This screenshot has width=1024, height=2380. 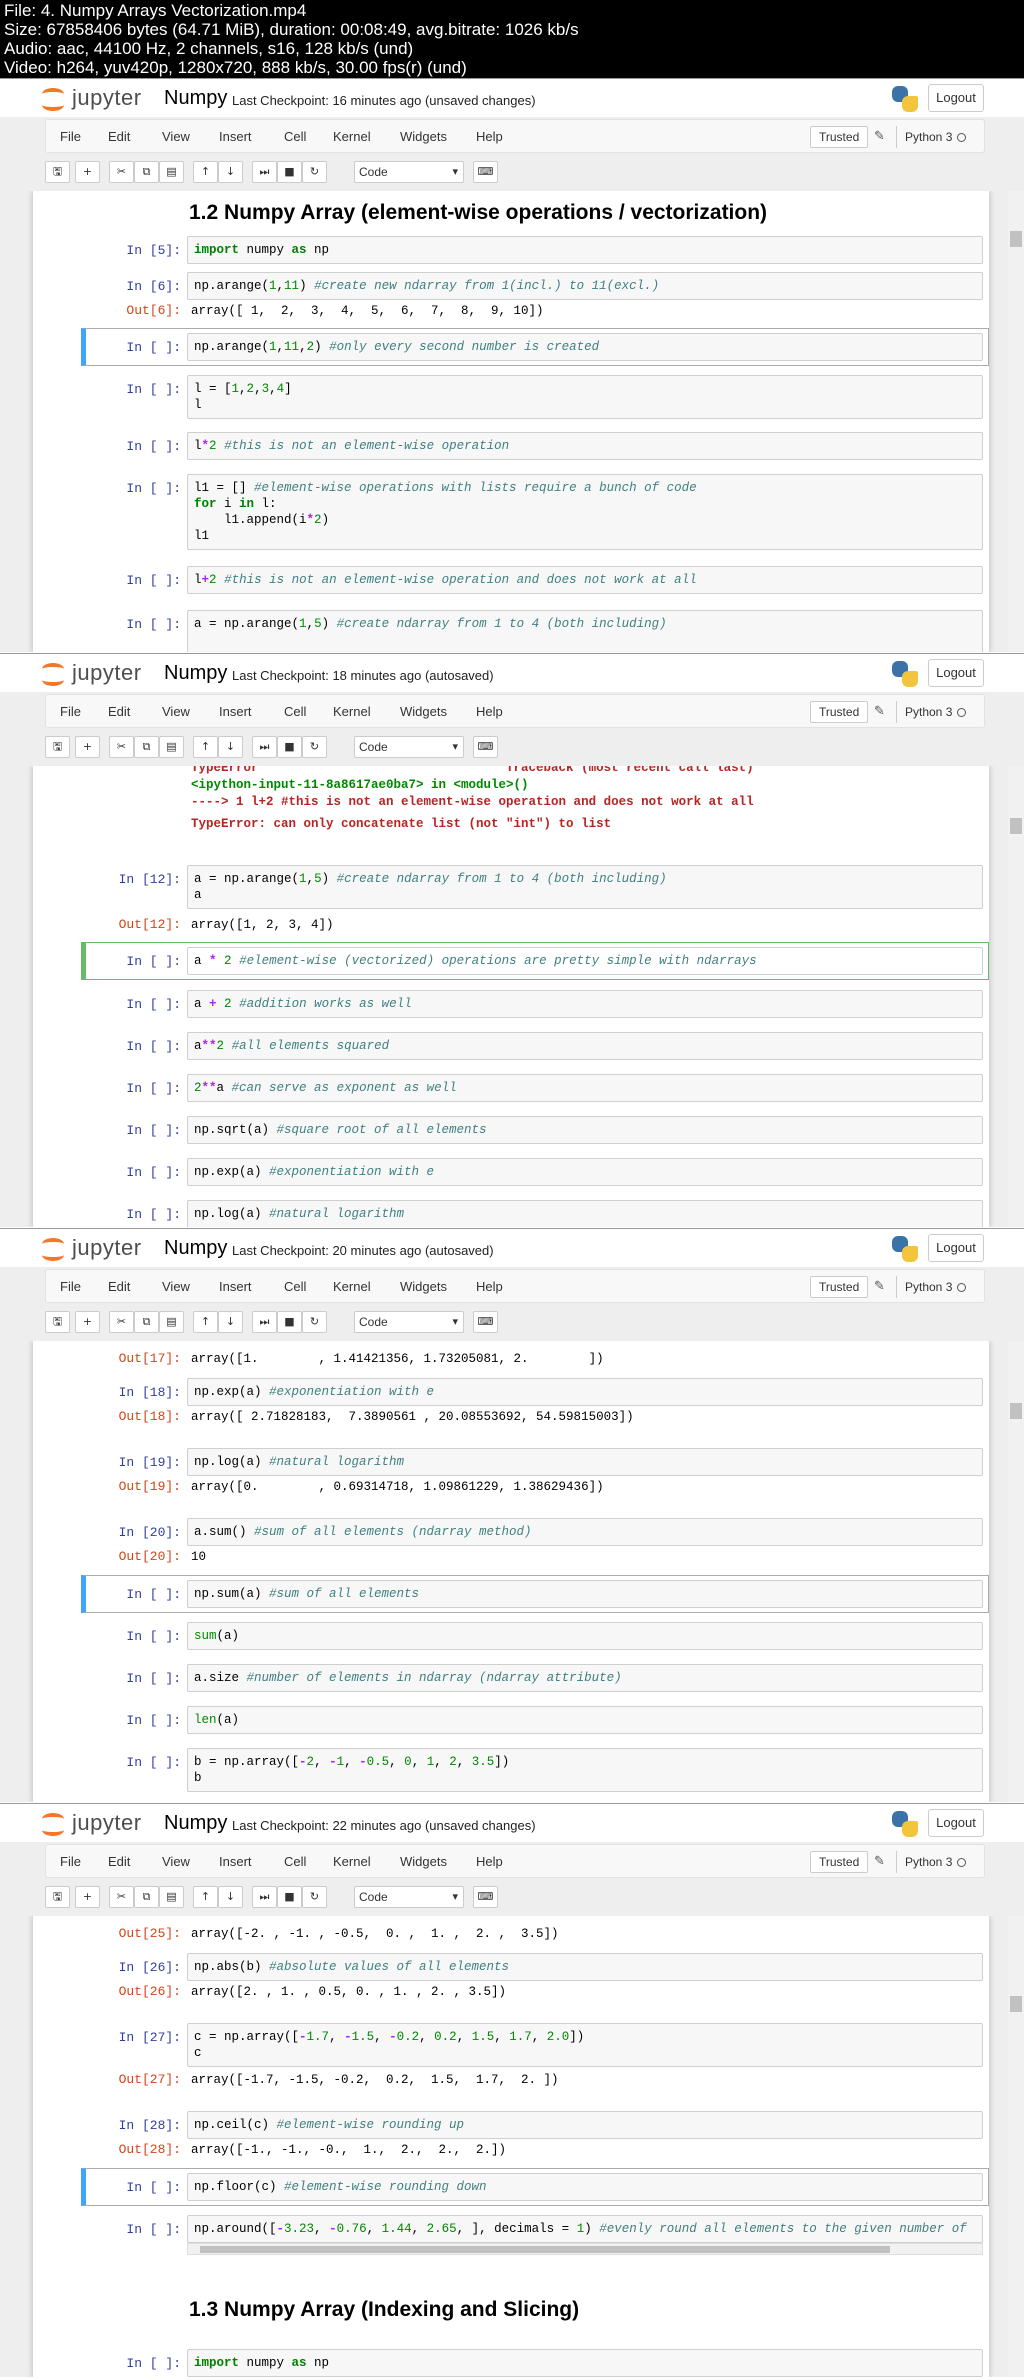 I want to click on code-cell: import numpy as np, so click(x=585, y=2363).